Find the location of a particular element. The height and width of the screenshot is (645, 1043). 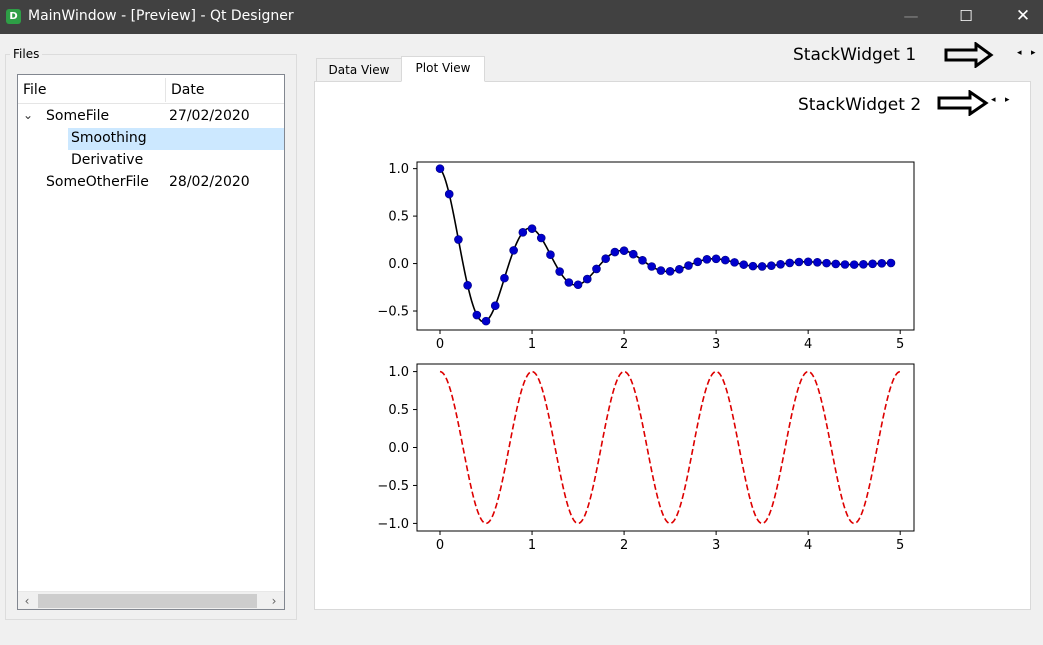

x-tick-label: 2 is located at coordinates (624, 545).